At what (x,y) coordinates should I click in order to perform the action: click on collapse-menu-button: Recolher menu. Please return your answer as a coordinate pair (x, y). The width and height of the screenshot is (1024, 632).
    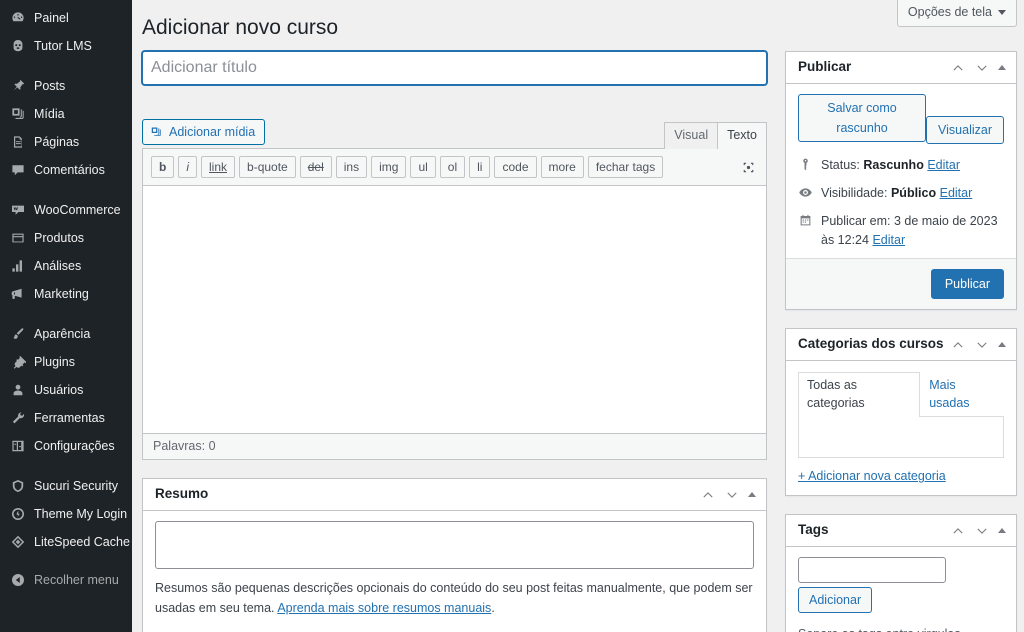
    Looking at the image, I should click on (66, 580).